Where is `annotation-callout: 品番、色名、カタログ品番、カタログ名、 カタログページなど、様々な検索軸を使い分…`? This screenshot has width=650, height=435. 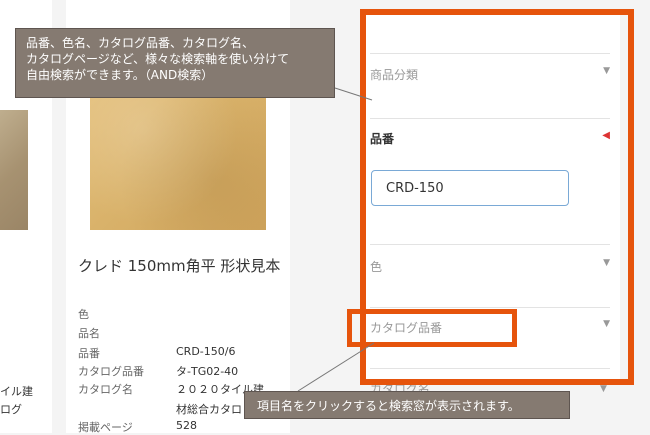 annotation-callout: 品番、色名、カタログ品番、カタログ名、 カタログページなど、様々な検索軸を使い分… is located at coordinates (175, 63).